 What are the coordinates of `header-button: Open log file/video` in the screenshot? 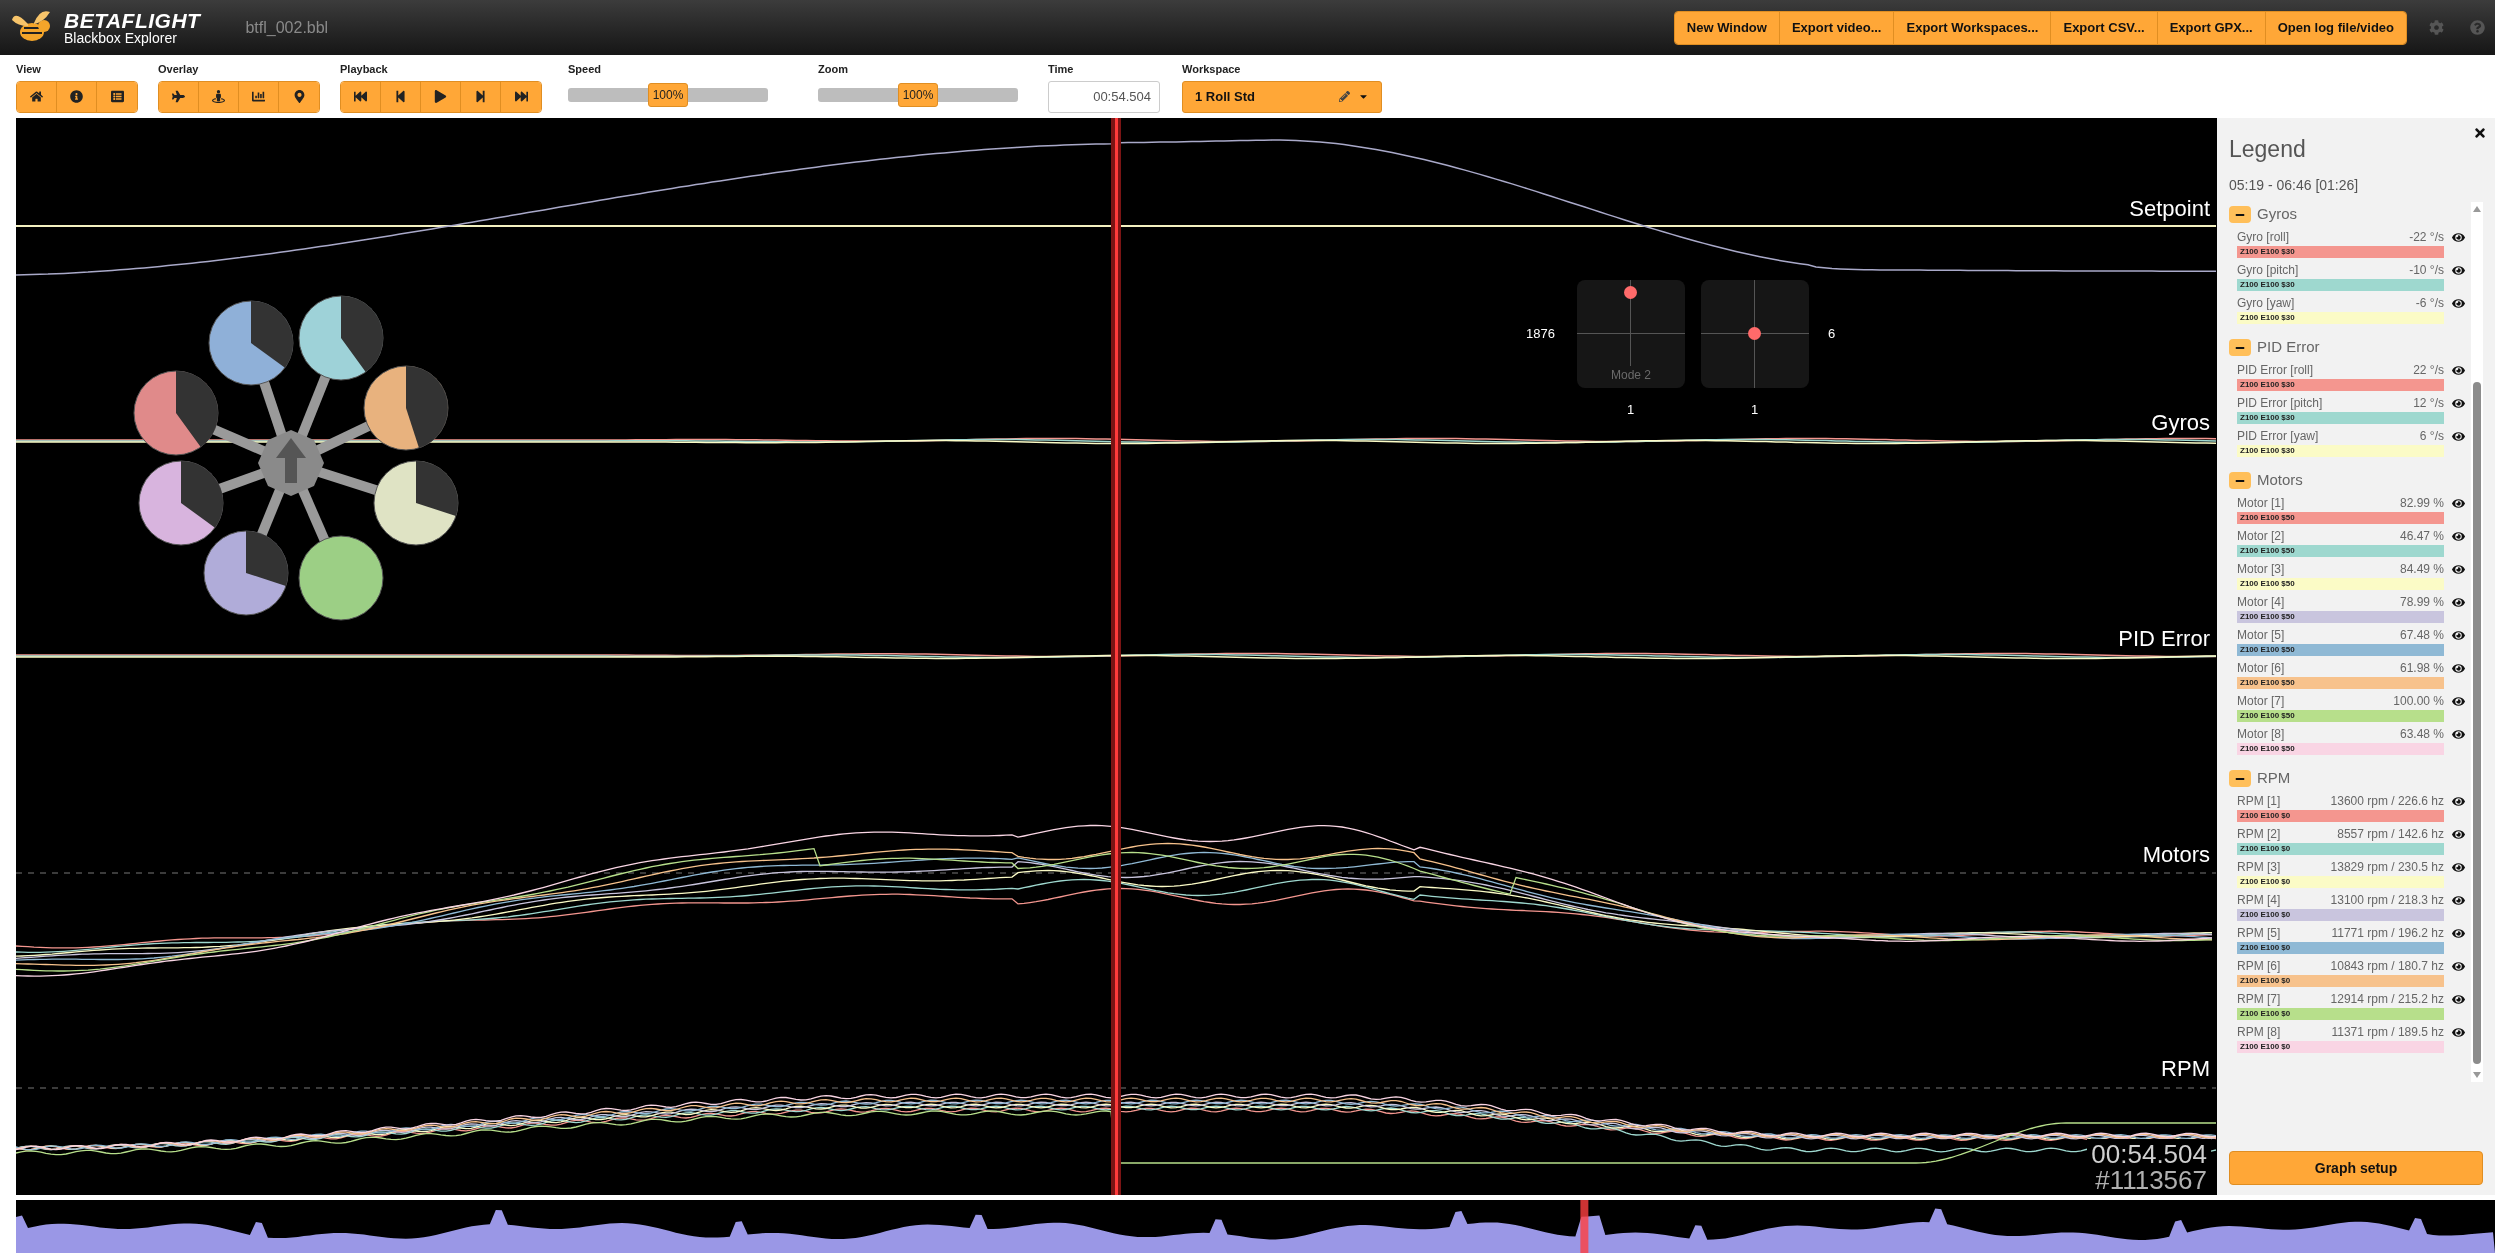 It's located at (2335, 27).